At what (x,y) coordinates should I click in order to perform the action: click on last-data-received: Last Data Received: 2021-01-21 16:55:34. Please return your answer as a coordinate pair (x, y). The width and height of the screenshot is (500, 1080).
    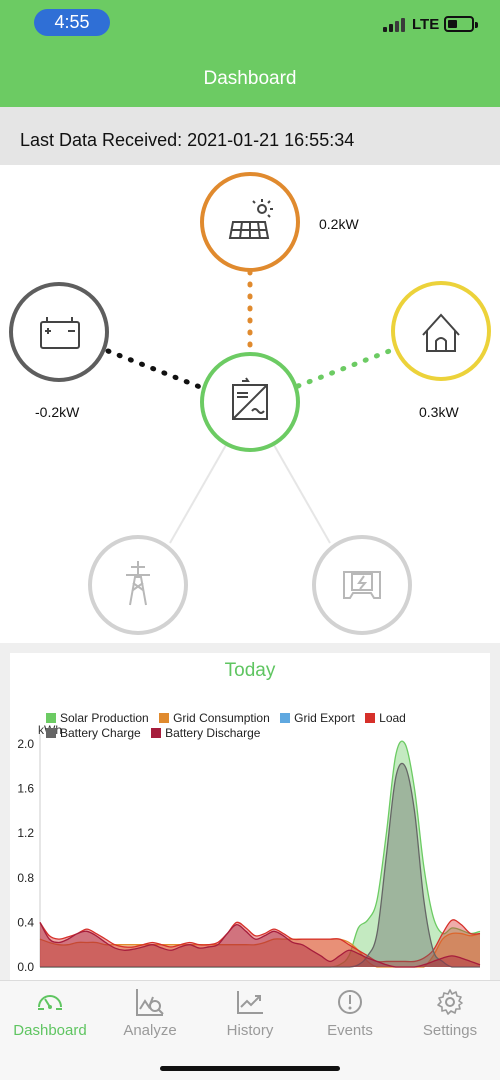
    Looking at the image, I should click on (250, 136).